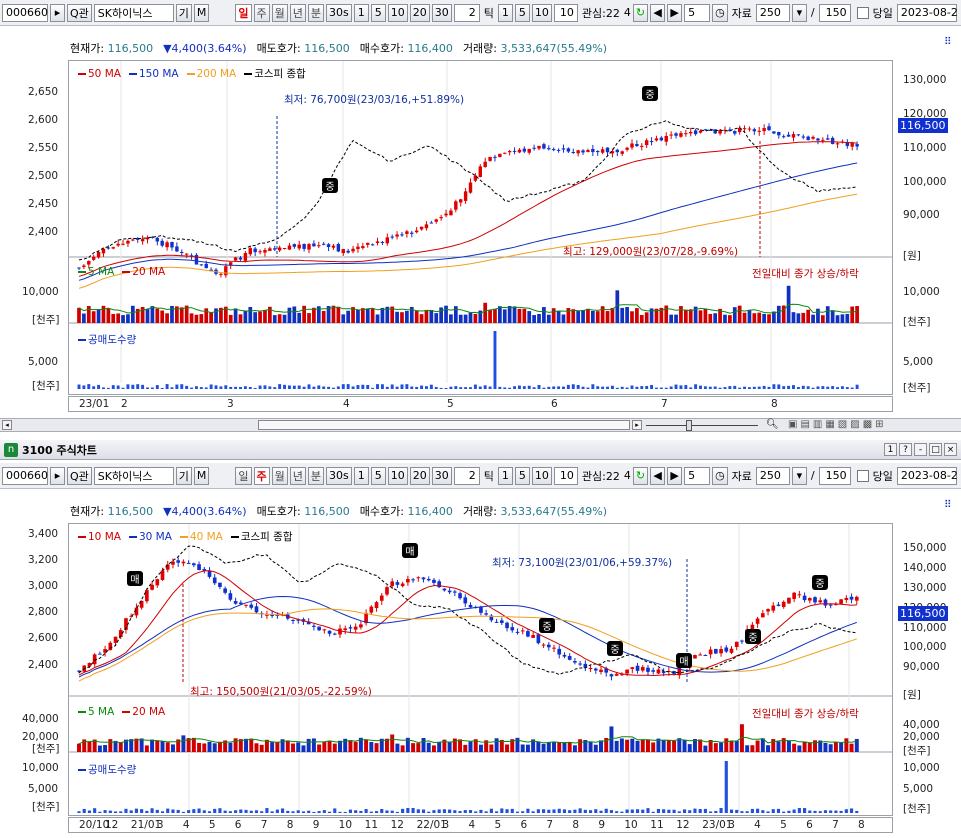 This screenshot has height=838, width=961. What do you see at coordinates (935, 449) in the screenshot?
I see `maximize-button: □` at bounding box center [935, 449].